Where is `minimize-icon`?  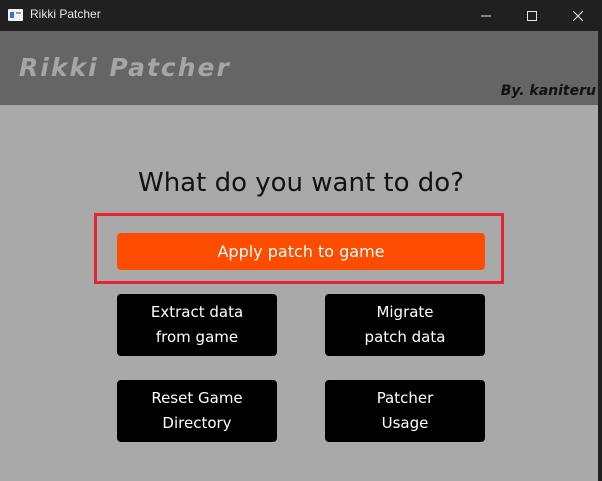
minimize-icon is located at coordinates (486, 15).